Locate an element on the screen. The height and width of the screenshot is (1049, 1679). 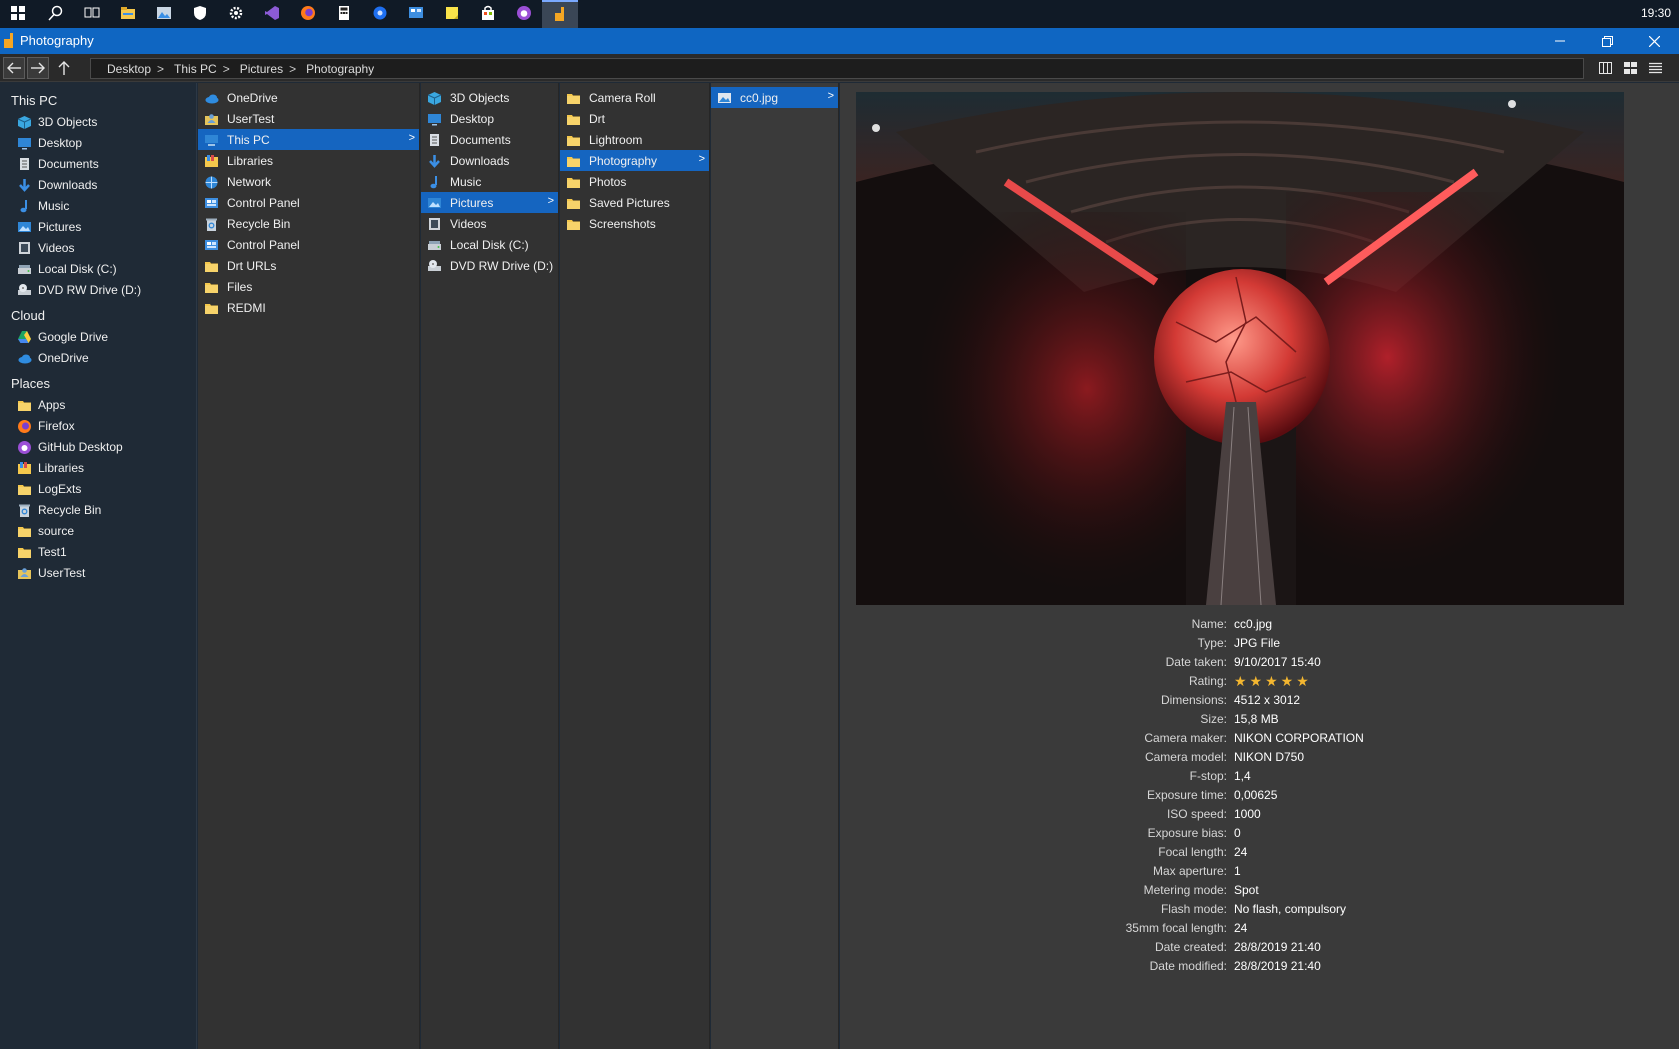
sidebar-item-firefox: Firefox is located at coordinates (98, 425).